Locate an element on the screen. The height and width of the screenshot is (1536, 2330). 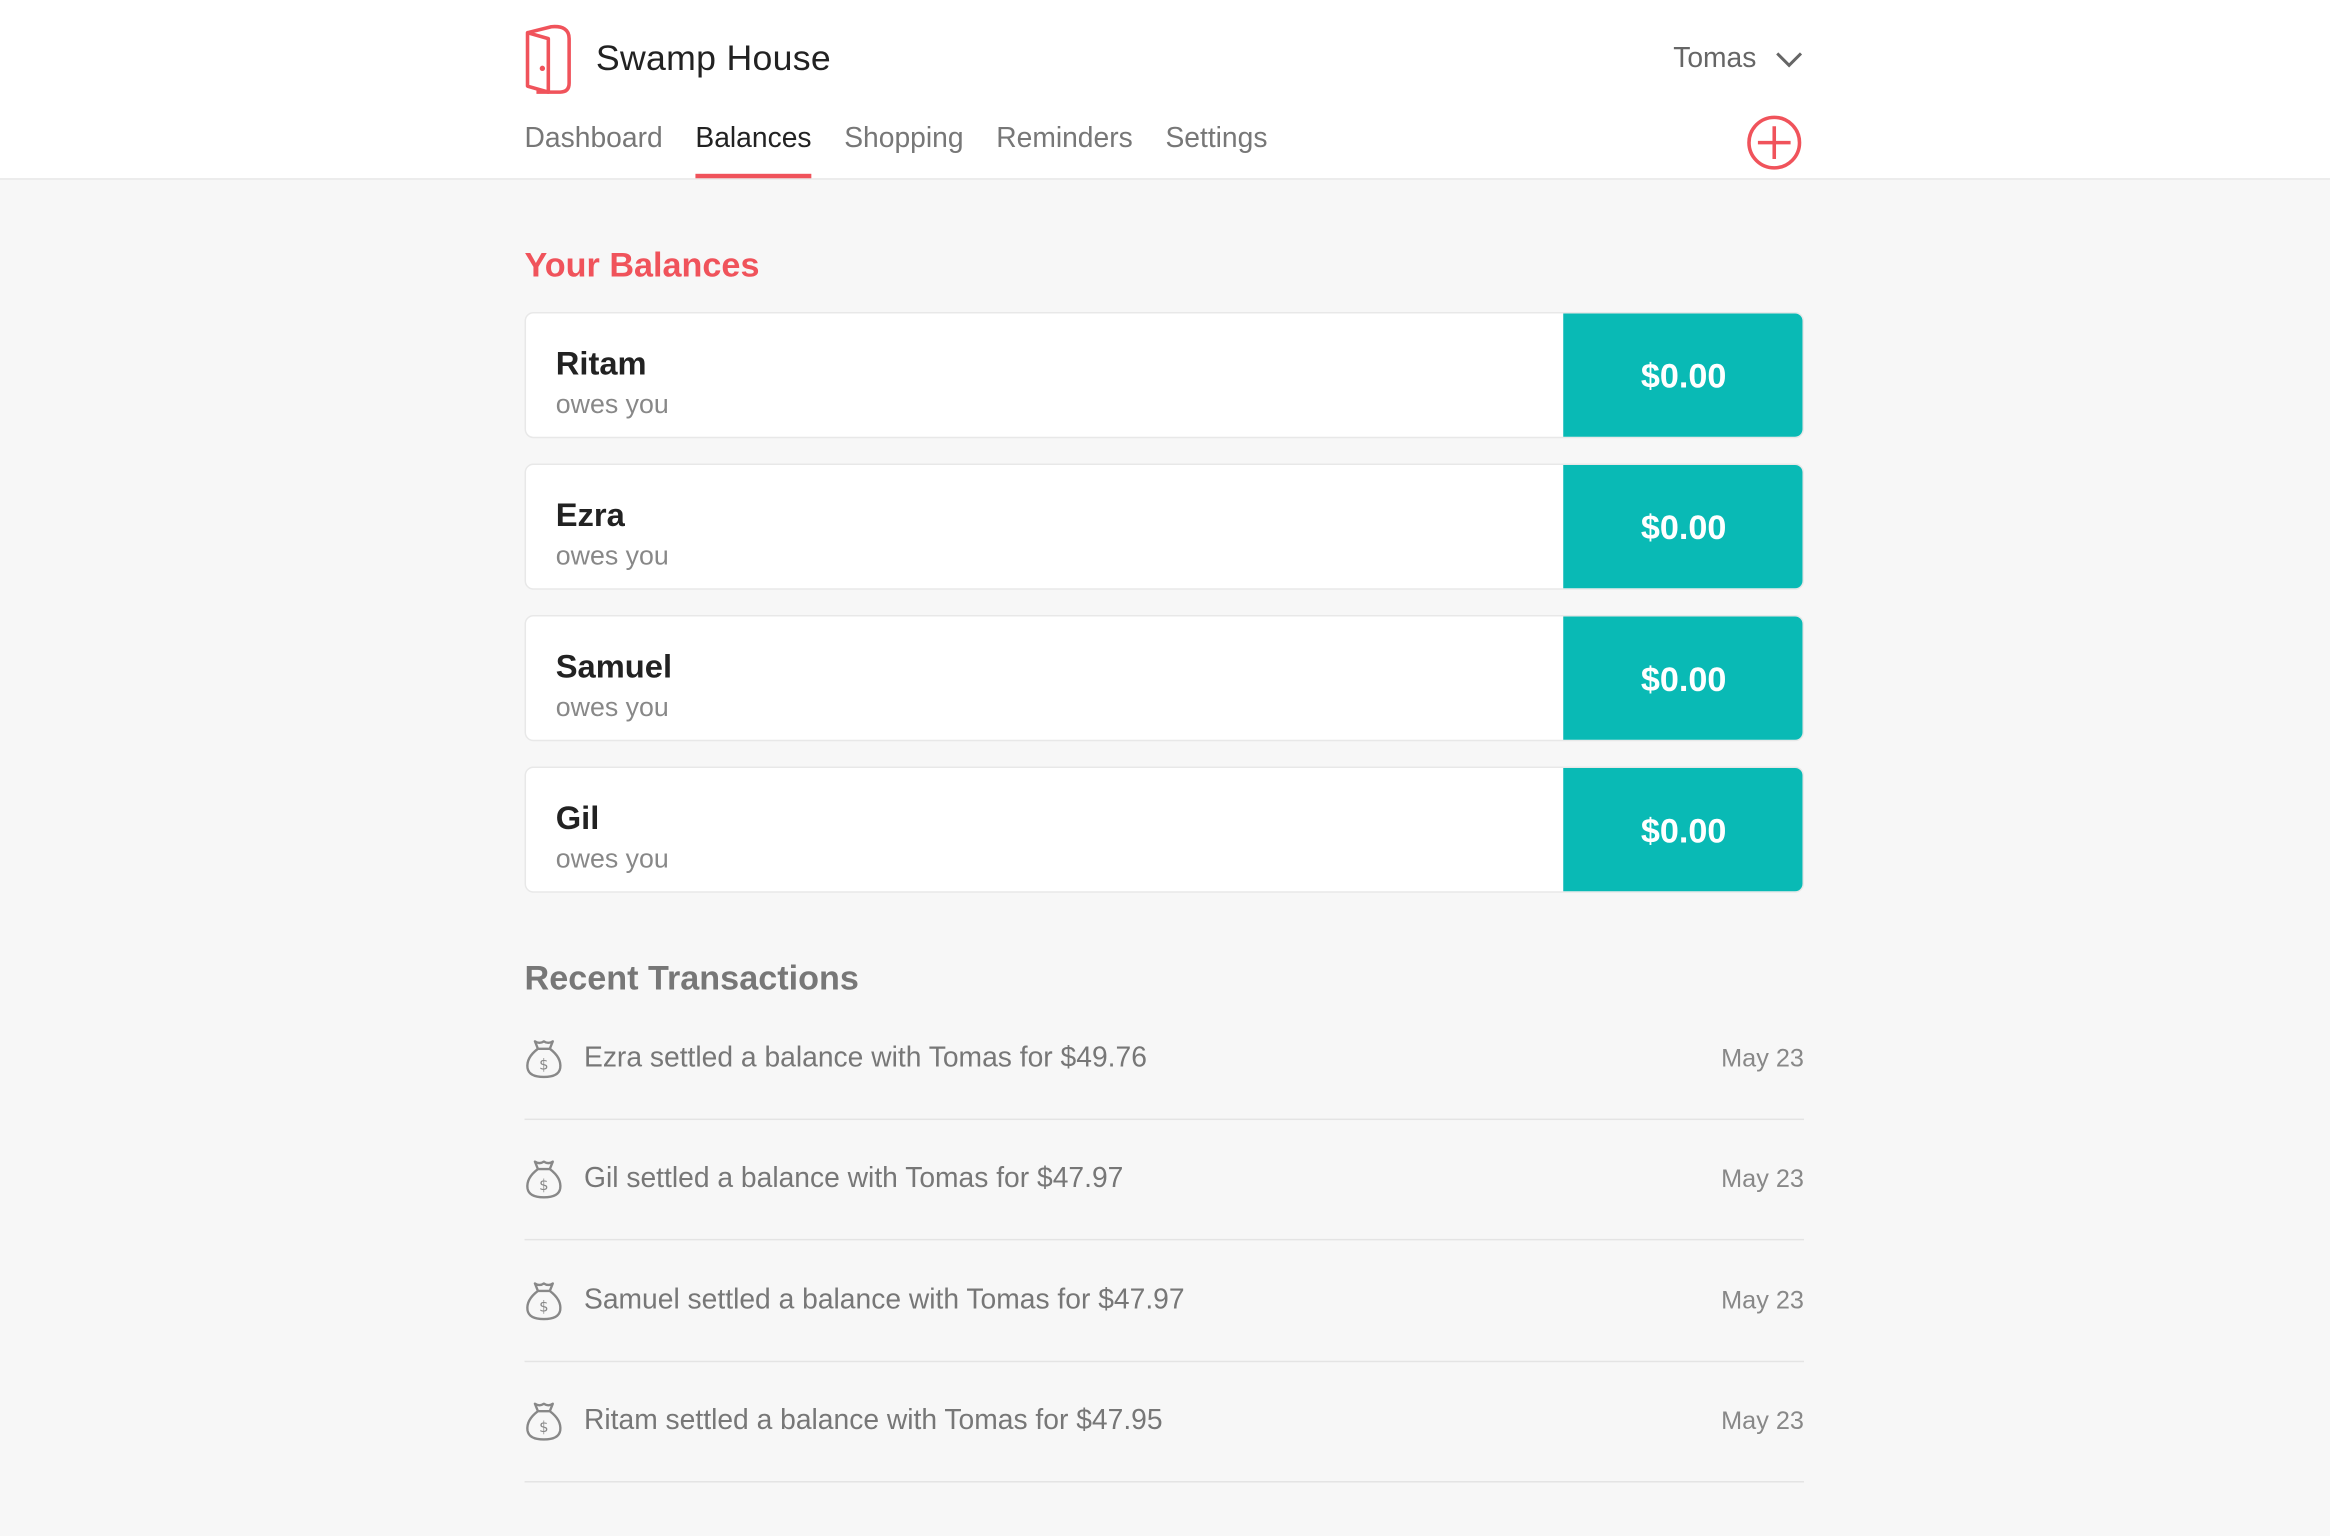
tab-dashboard: Dashboard is located at coordinates (594, 148).